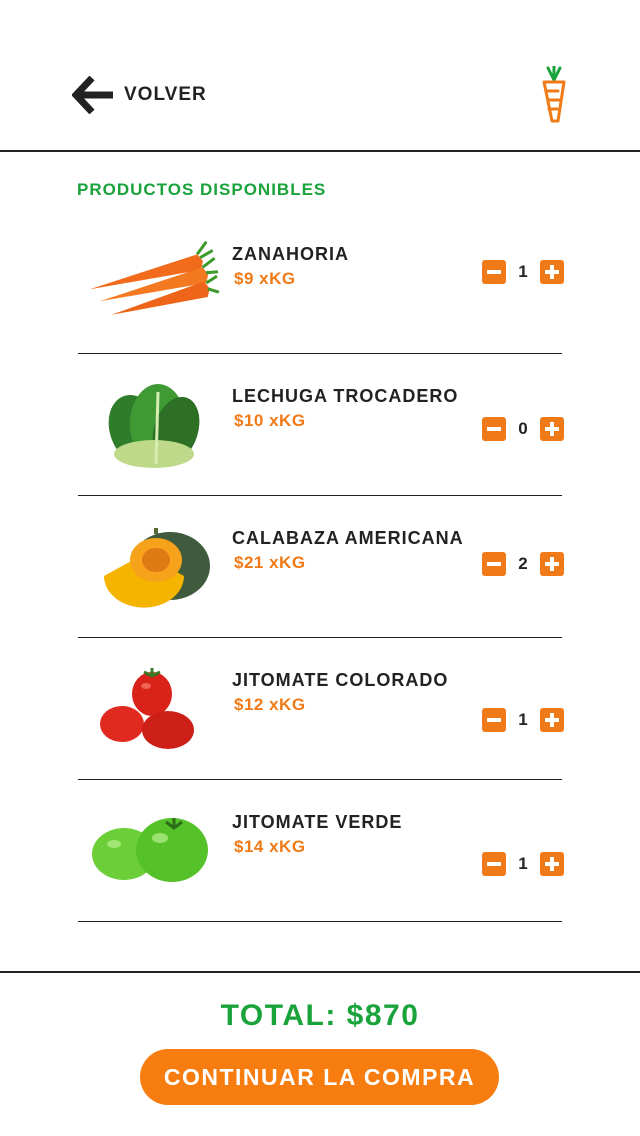  What do you see at coordinates (320, 76) in the screenshot?
I see `header: VOLVER` at bounding box center [320, 76].